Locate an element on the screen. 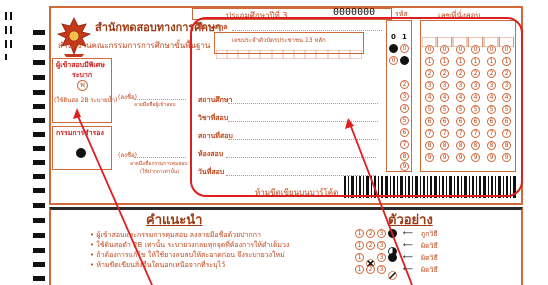  absent-bubble-filled is located at coordinates (81, 153).